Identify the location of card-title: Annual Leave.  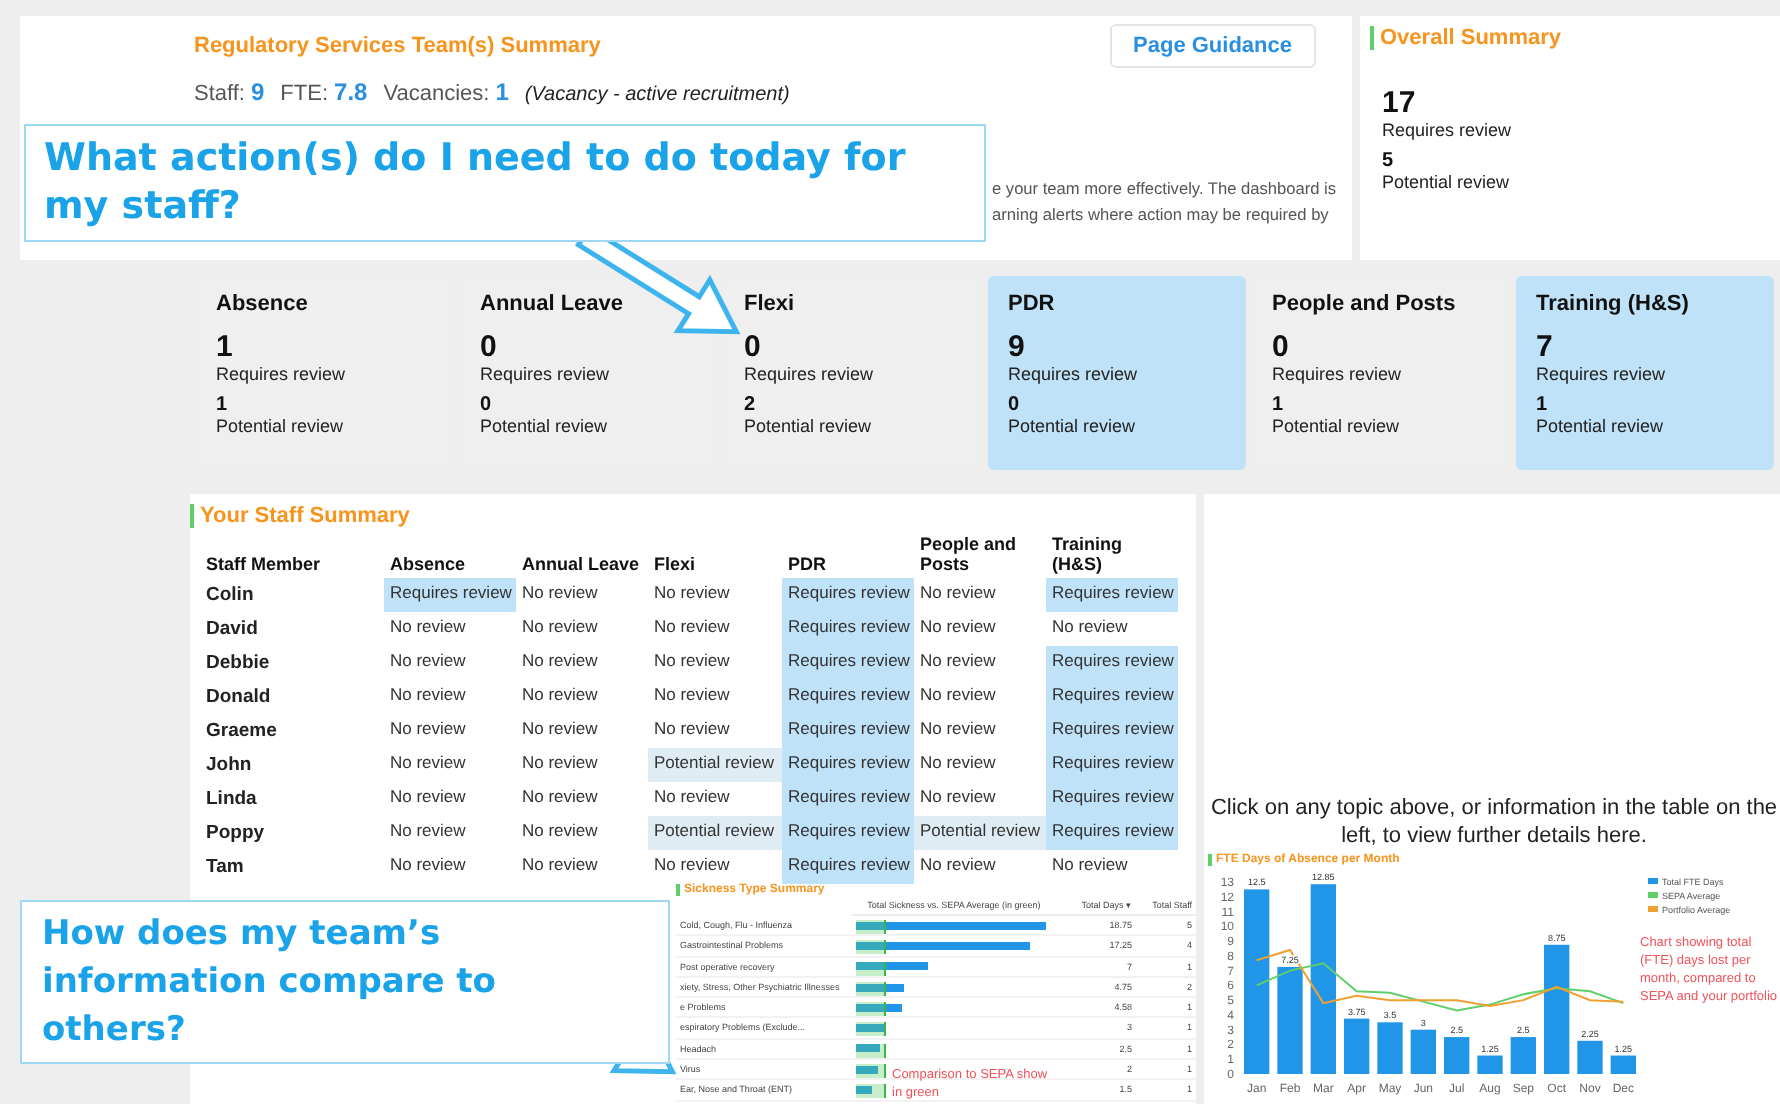
(553, 304).